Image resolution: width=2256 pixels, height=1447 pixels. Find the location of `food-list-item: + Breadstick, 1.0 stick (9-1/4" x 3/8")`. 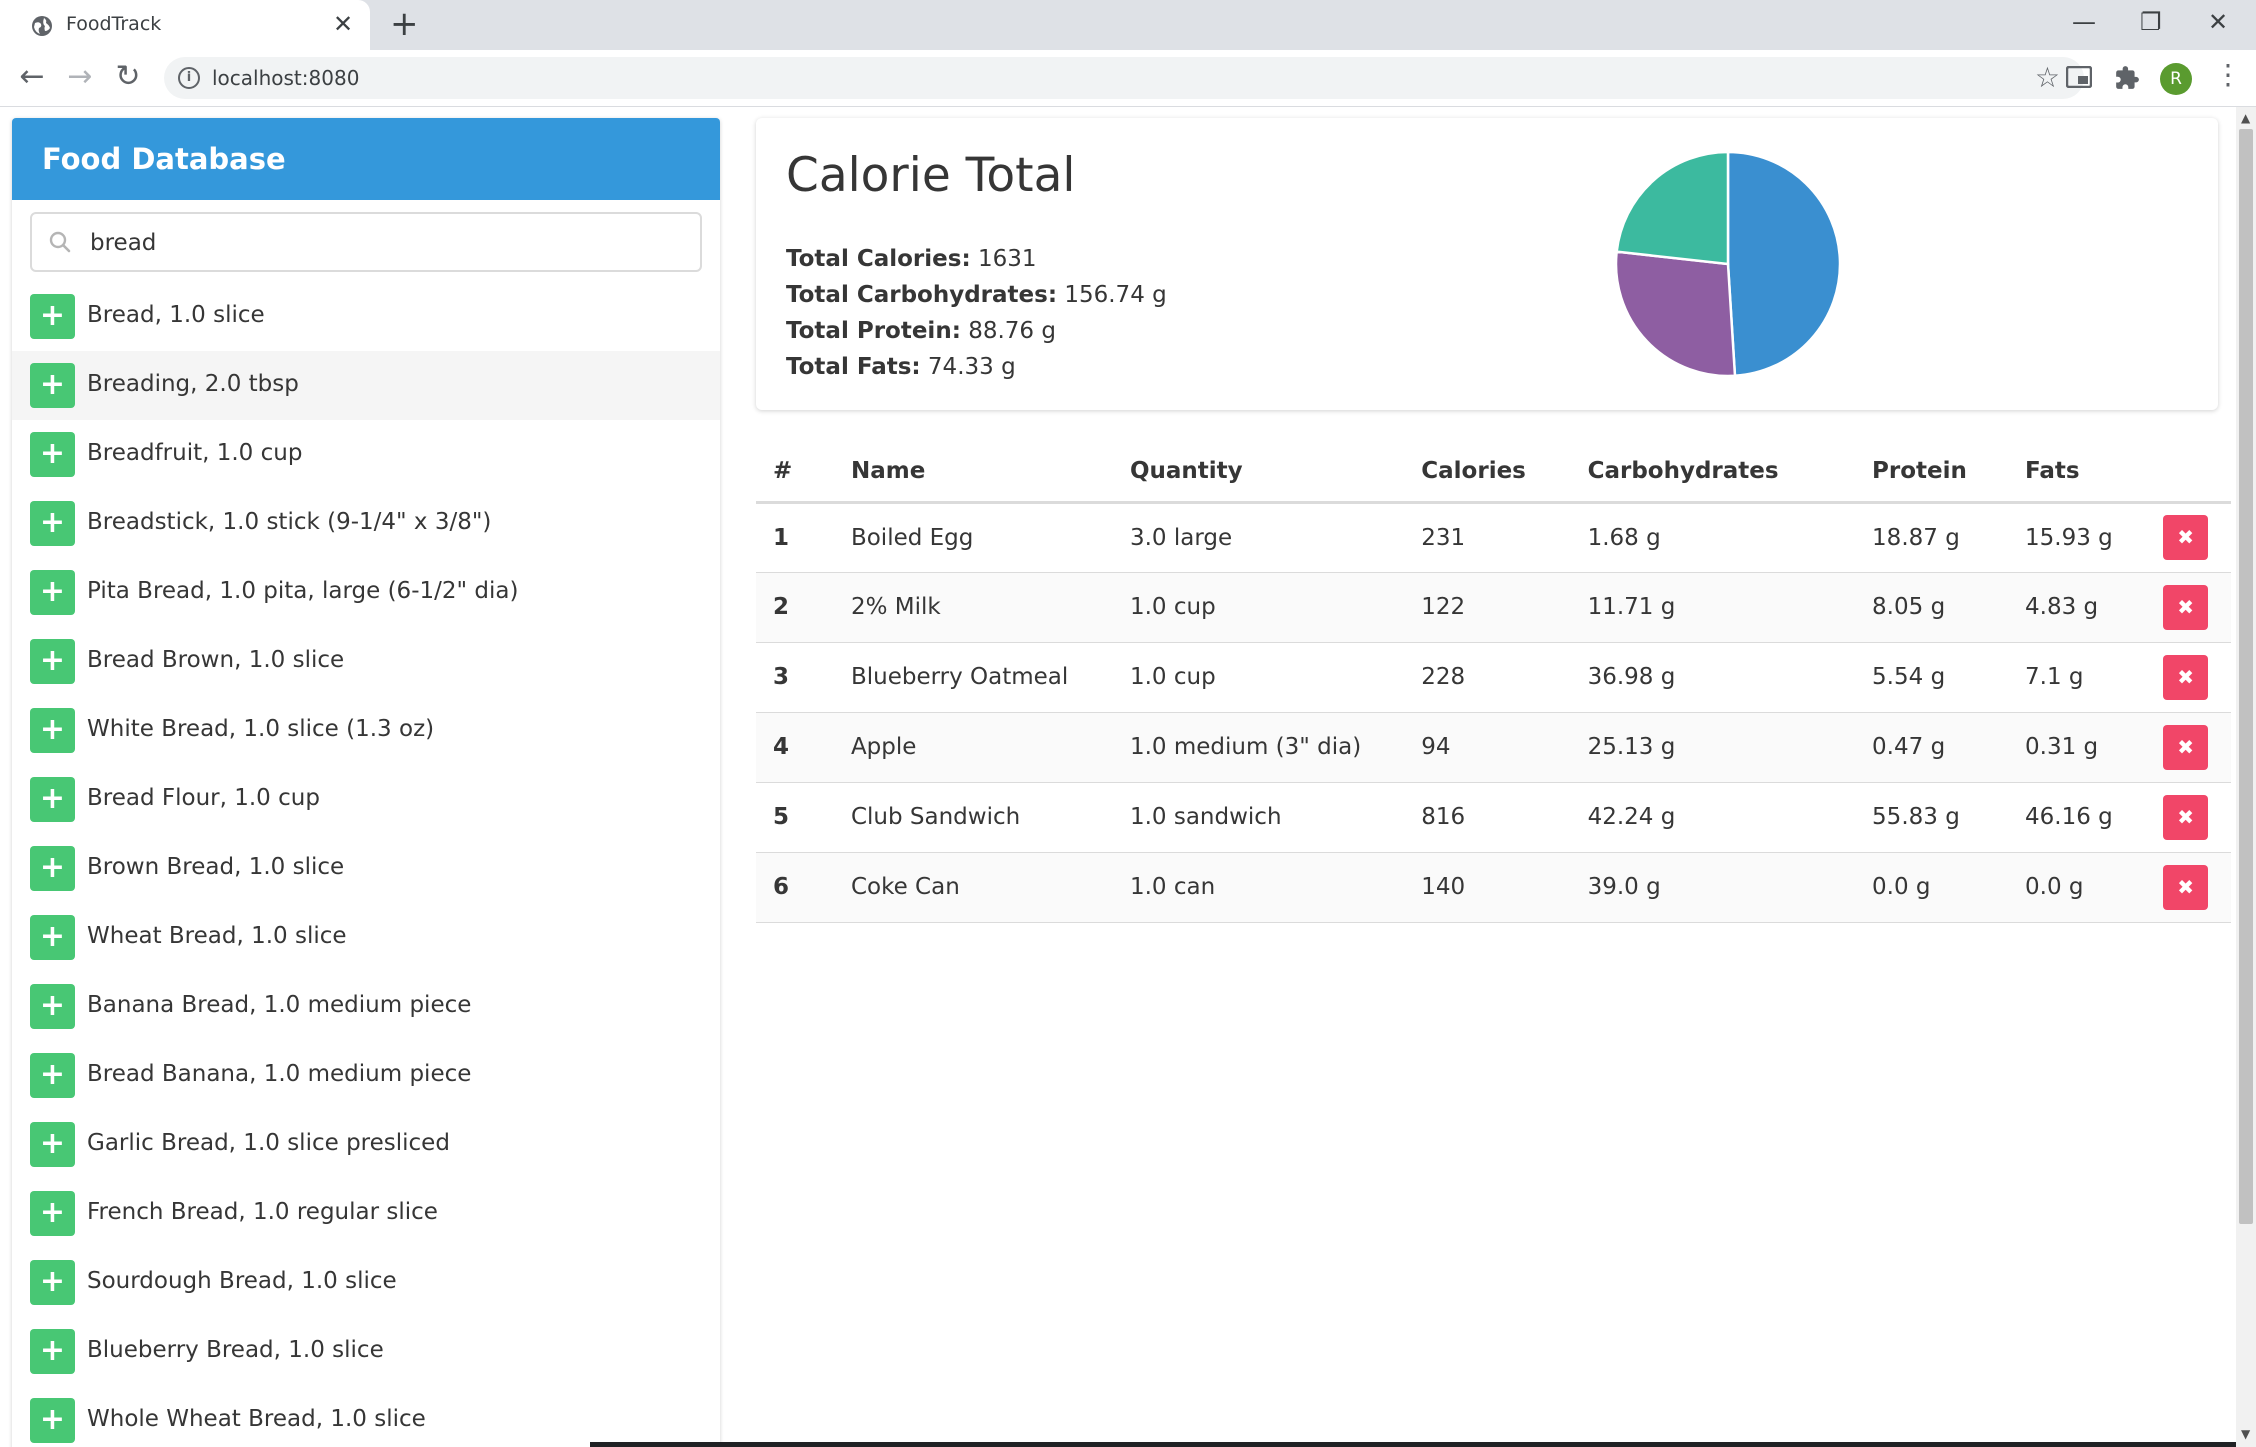

food-list-item: + Breadstick, 1.0 stick (9-1/4" x 3/8") is located at coordinates (366, 523).